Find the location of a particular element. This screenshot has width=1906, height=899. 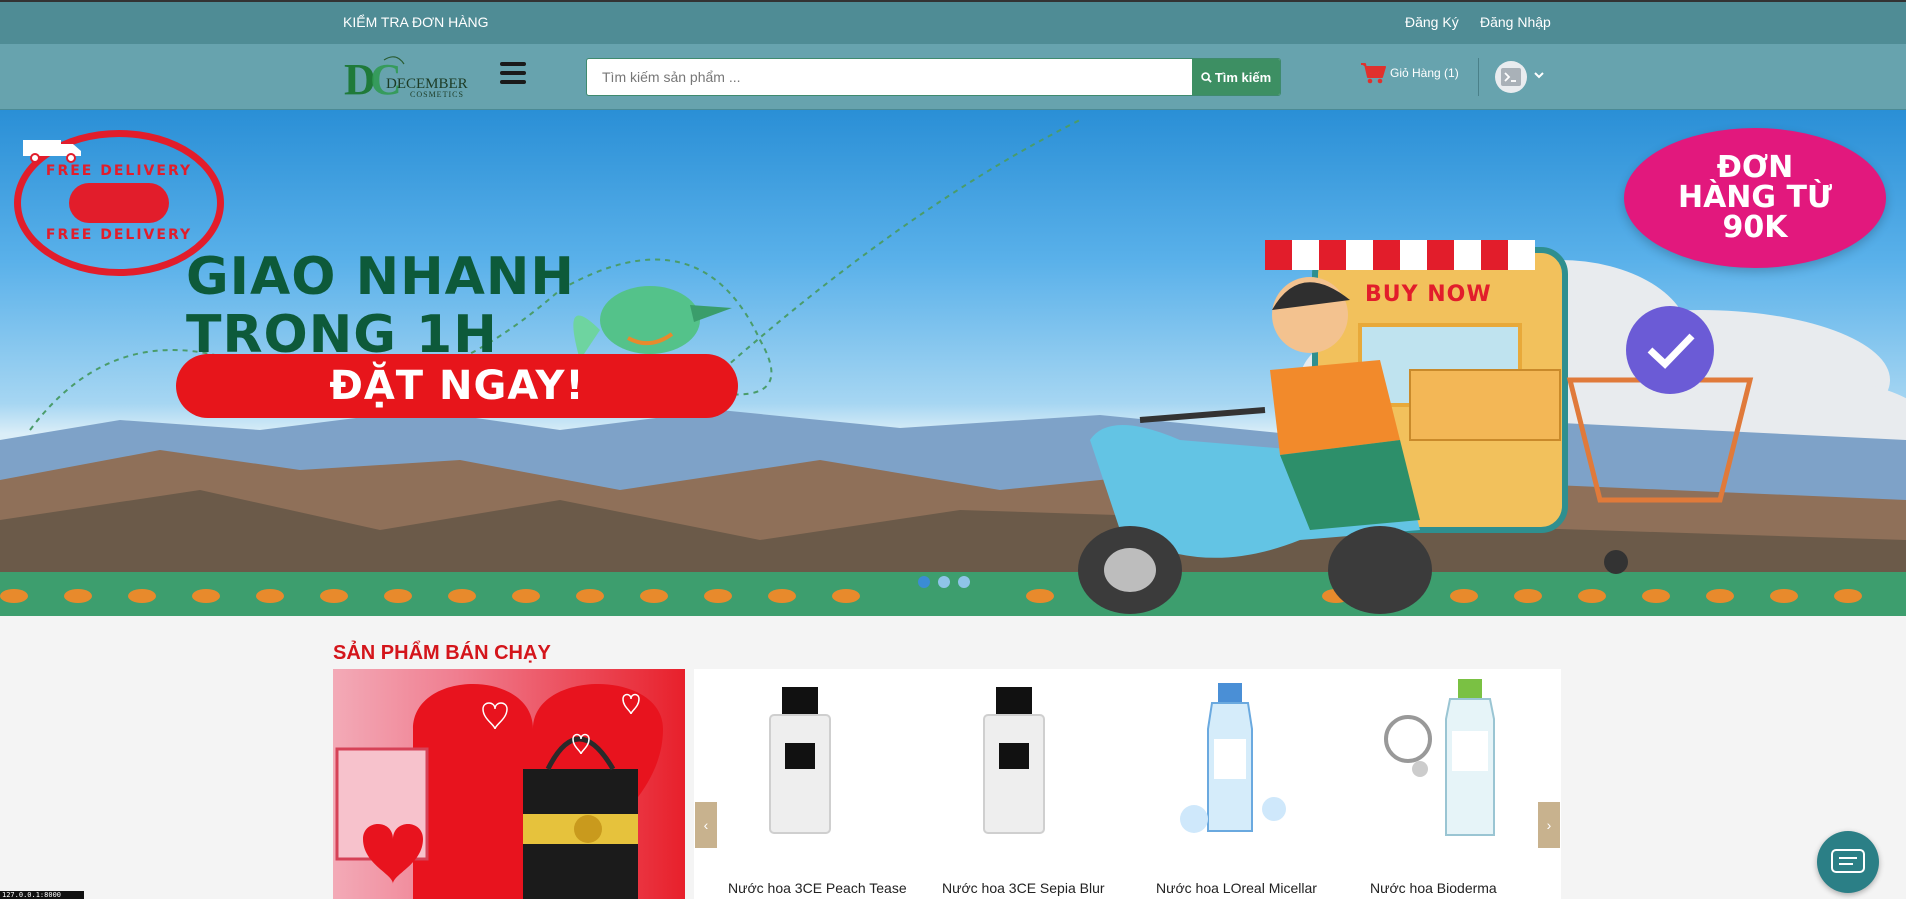

stamp-text-top: FREE DELIVERY is located at coordinates (119, 171).